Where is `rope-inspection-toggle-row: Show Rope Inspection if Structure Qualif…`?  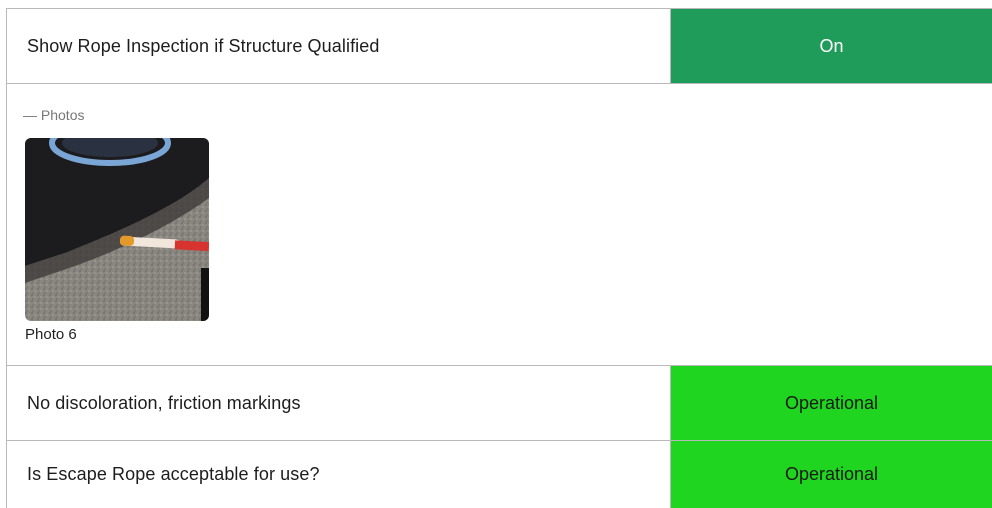
rope-inspection-toggle-row: Show Rope Inspection if Structure Qualif… is located at coordinates (499, 46).